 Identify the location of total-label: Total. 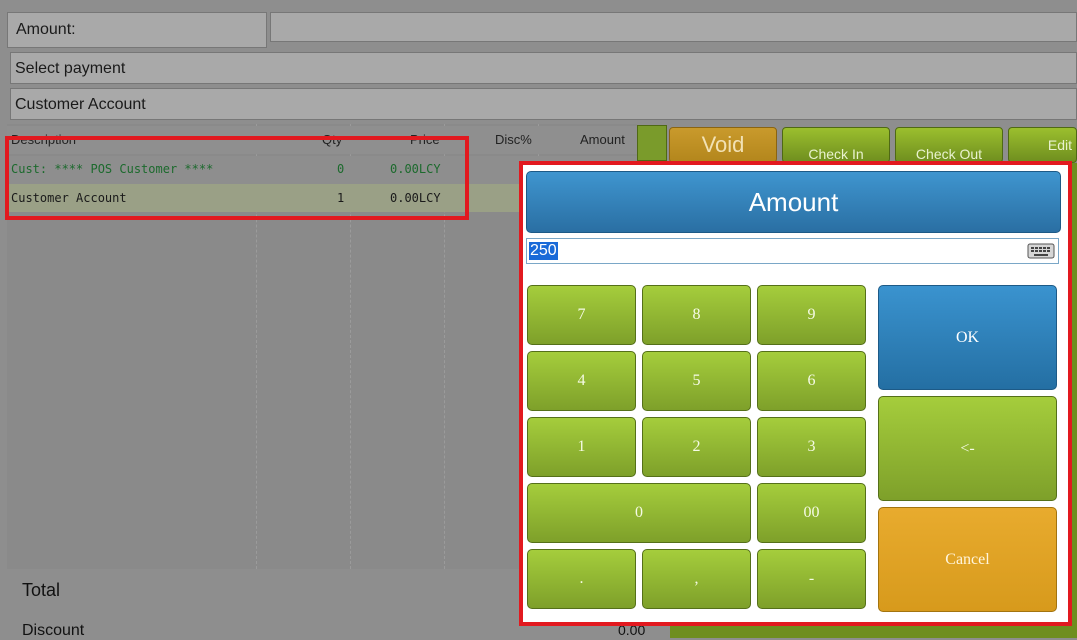
(41, 590).